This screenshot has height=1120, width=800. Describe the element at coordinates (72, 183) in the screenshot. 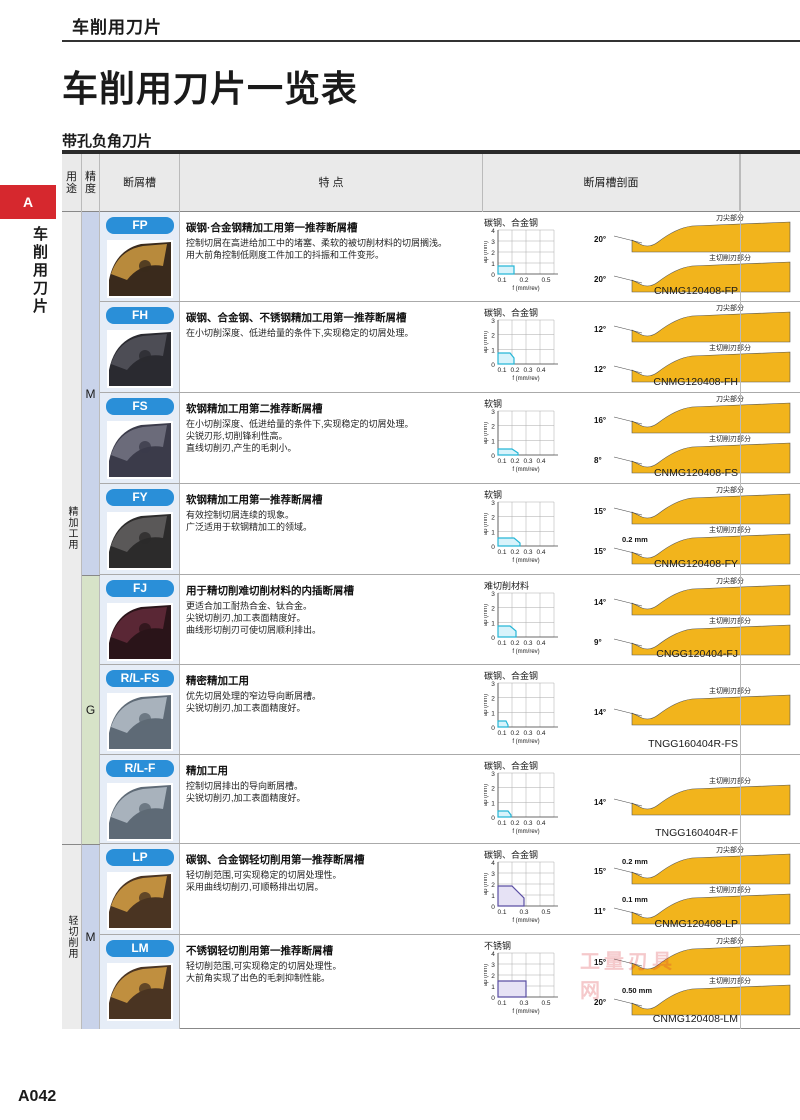

I see `th-use: 用途` at that location.